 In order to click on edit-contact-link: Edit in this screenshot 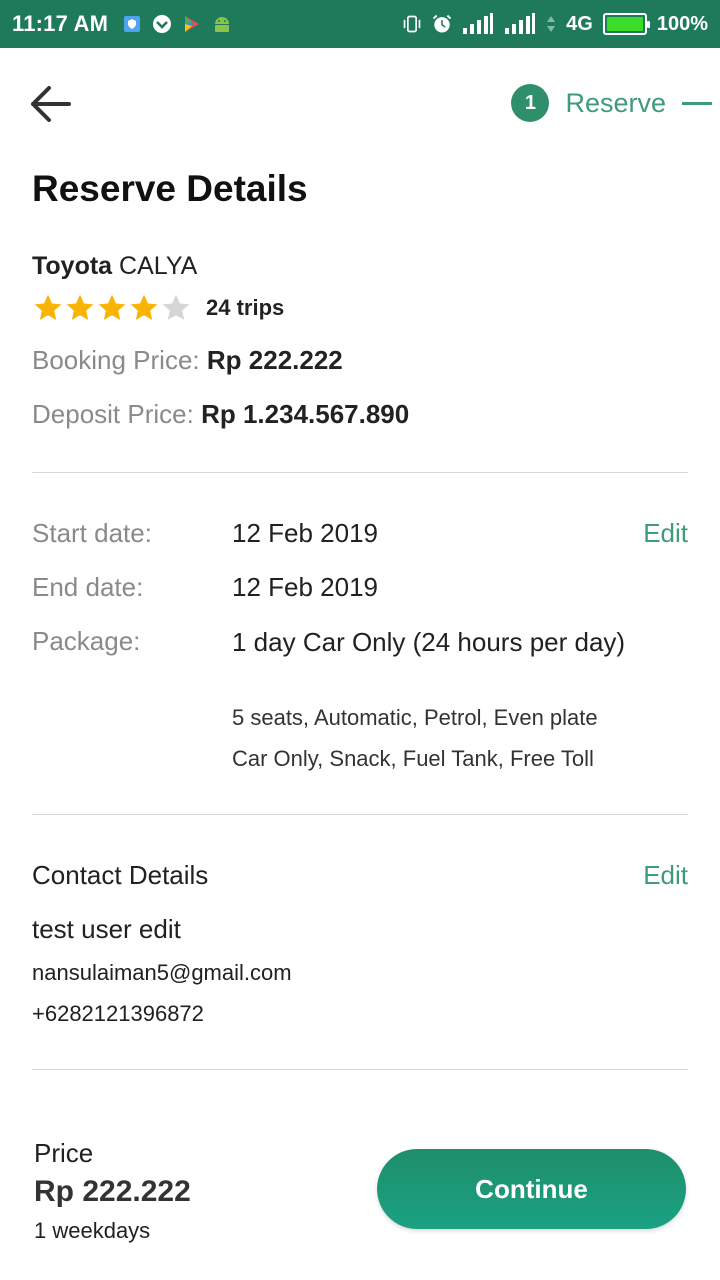, I will do `click(665, 875)`.